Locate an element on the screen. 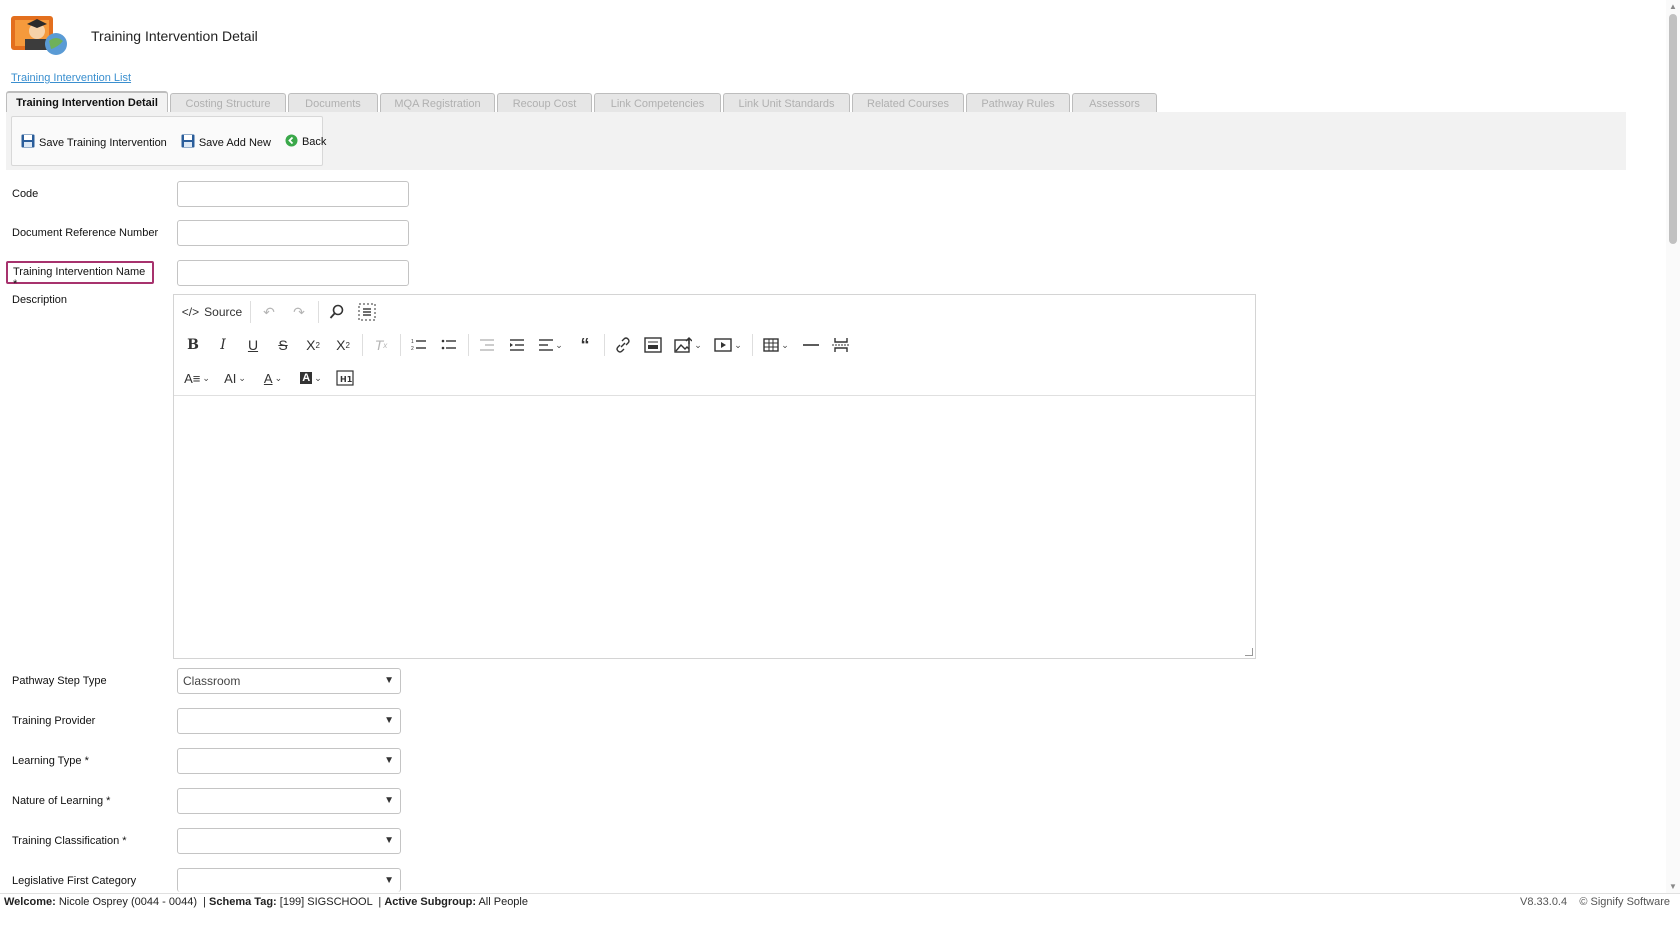 This screenshot has height=945, width=1680. svg-text: H1 is located at coordinates (346, 379).